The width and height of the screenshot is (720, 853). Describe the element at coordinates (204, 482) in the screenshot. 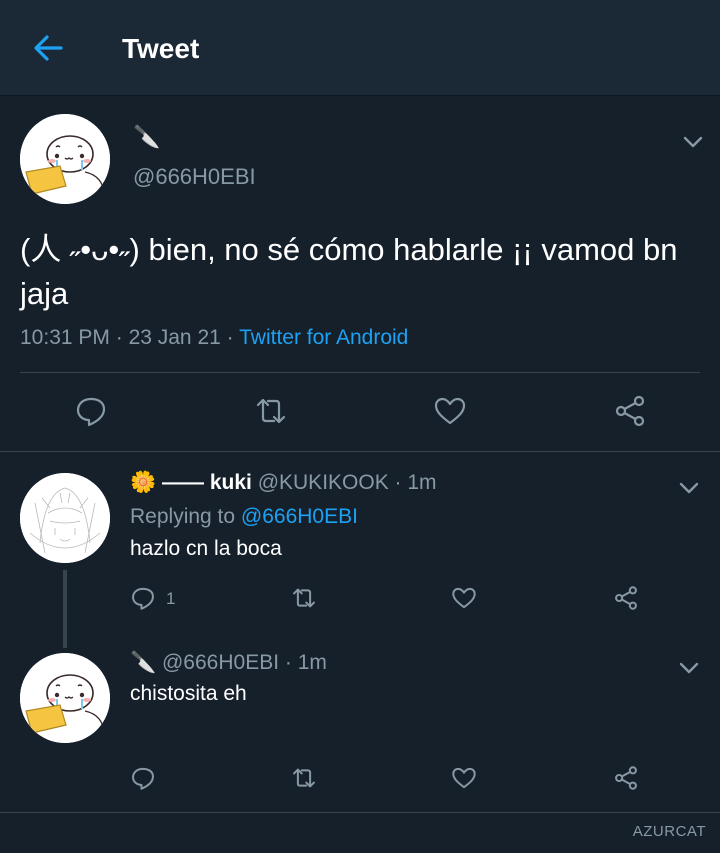

I see `reply-author-name: —— kuki` at that location.